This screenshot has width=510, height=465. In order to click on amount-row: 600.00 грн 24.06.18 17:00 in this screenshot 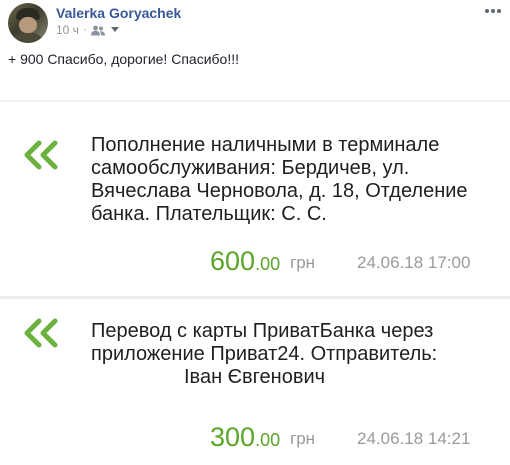, I will do `click(255, 261)`.